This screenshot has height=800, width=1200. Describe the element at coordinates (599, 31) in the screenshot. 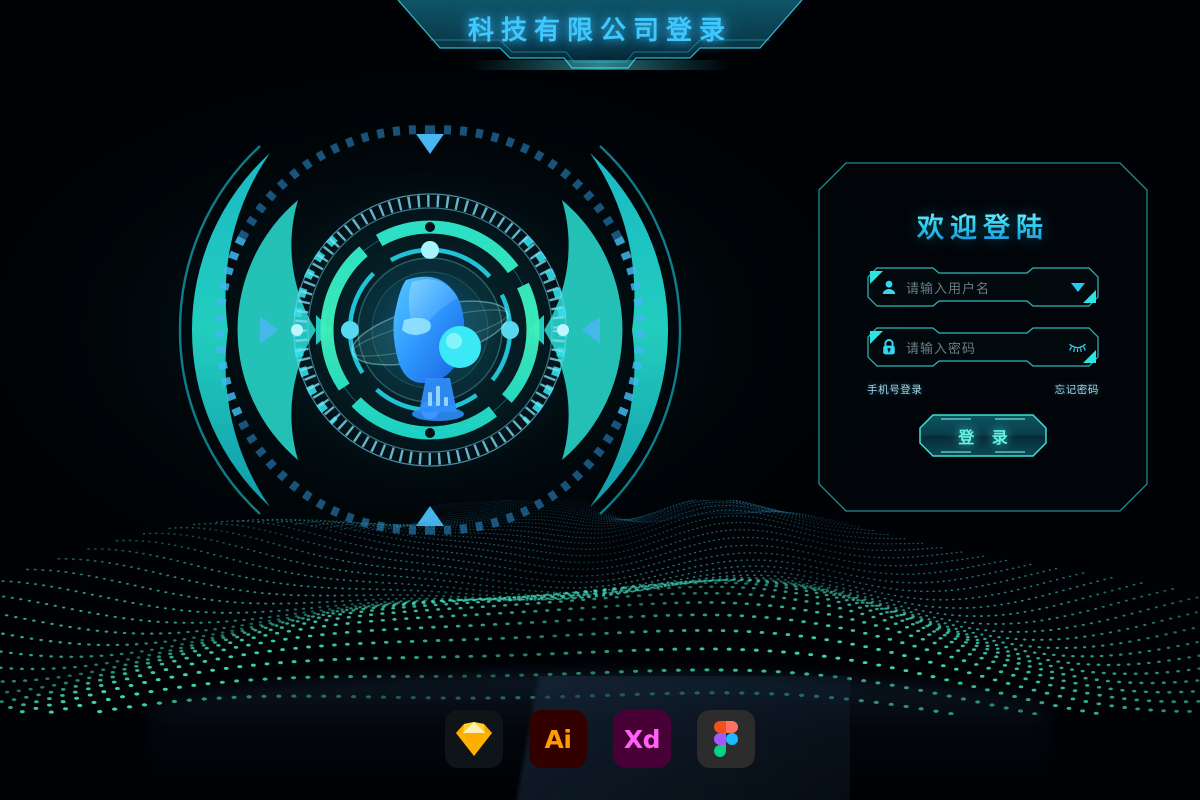

I see `page-title: 科技有限公司登录` at that location.